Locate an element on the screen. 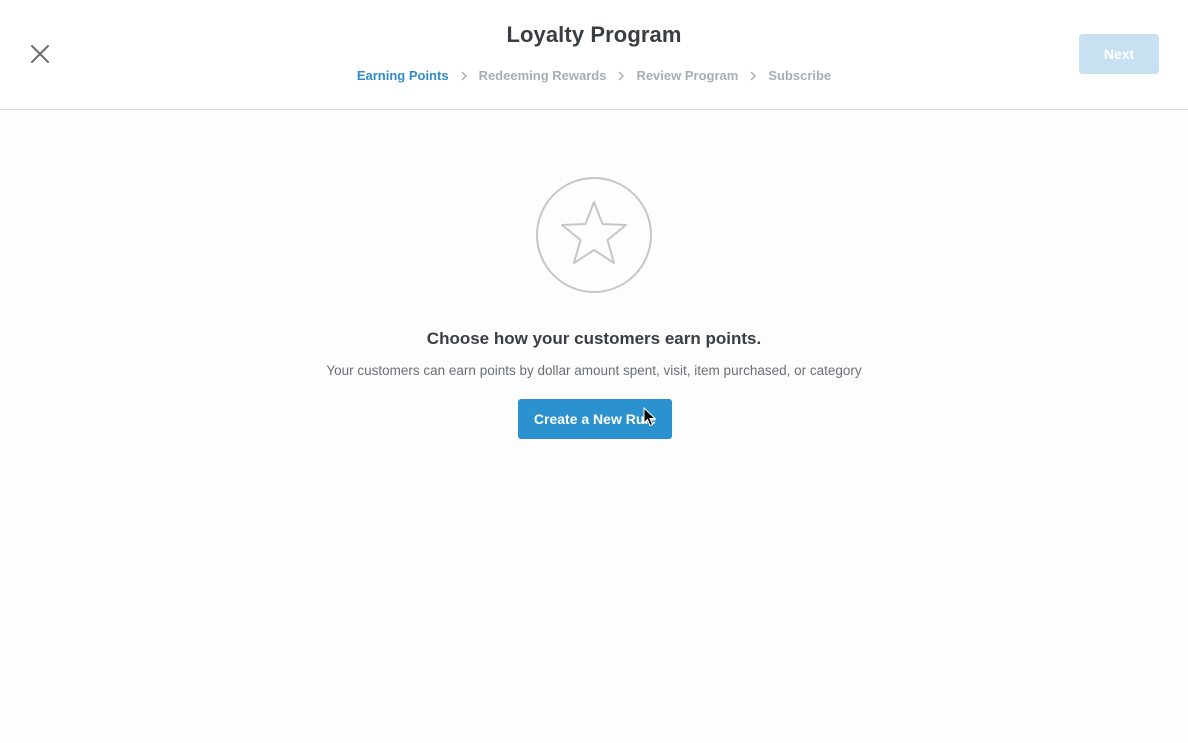  star-icon is located at coordinates (594, 235).